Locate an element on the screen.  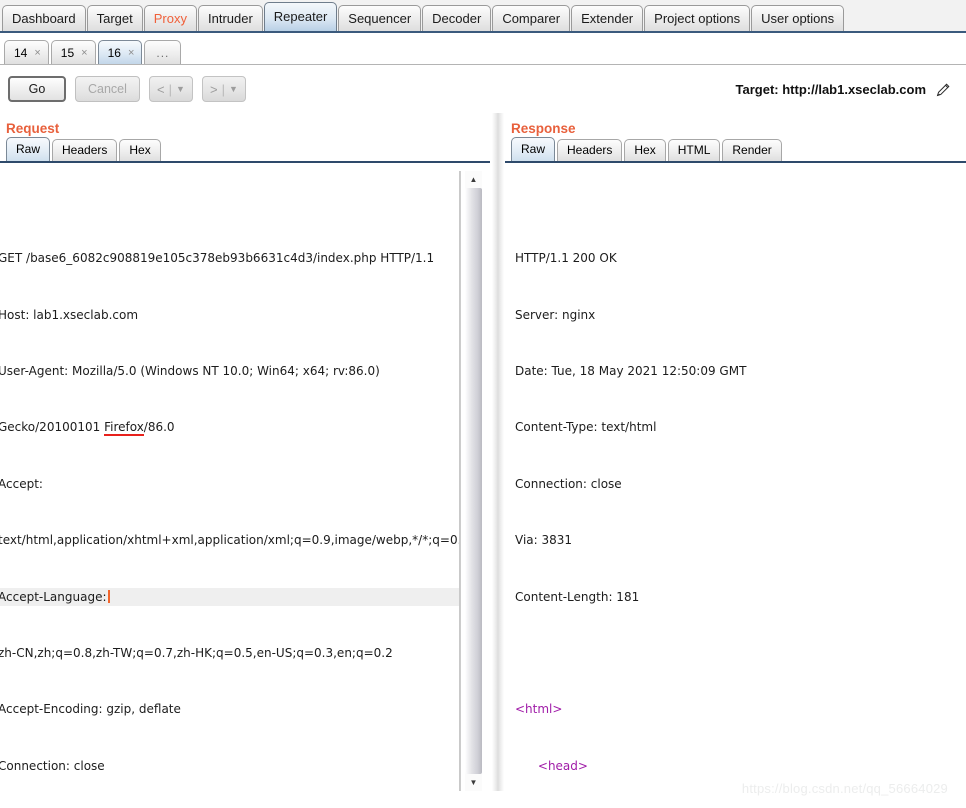
repeater-tab-15: 15 × is located at coordinates (73, 52).